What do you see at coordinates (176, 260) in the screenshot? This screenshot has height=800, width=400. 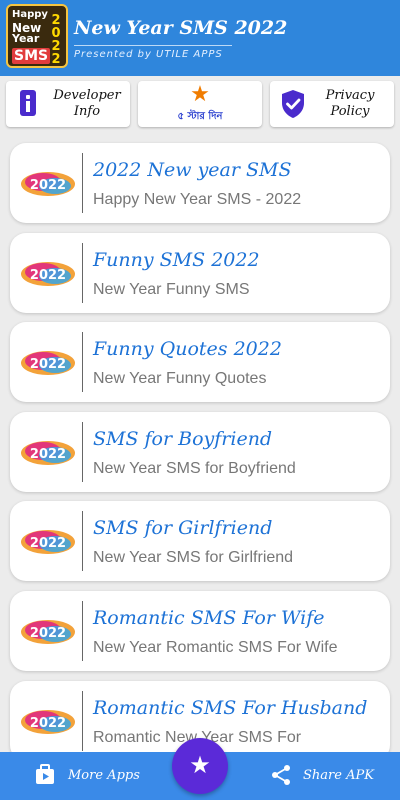 I see `item-title: Funny SMS 2022` at bounding box center [176, 260].